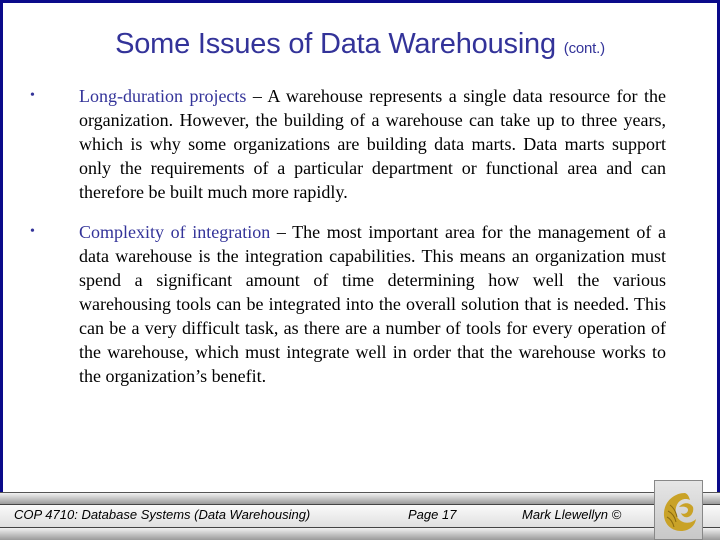 This screenshot has width=720, height=540. I want to click on bullet-term: Long-duration projects, so click(163, 96).